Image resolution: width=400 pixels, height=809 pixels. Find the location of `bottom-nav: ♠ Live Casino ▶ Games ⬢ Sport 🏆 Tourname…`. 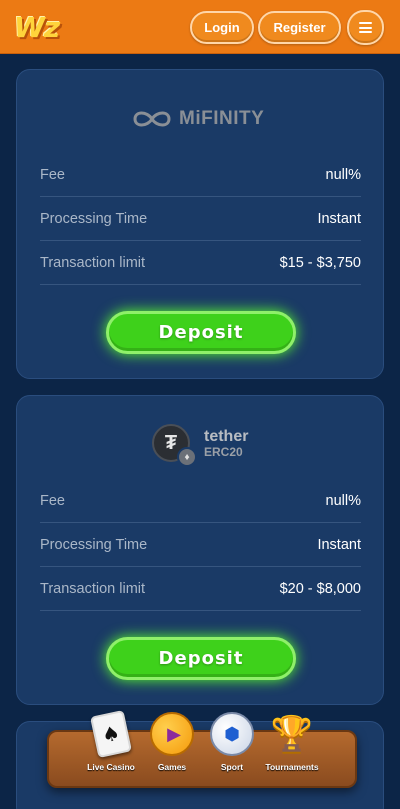

bottom-nav: ♠ Live Casino ▶ Games ⬢ Sport 🏆 Tourname… is located at coordinates (202, 748).